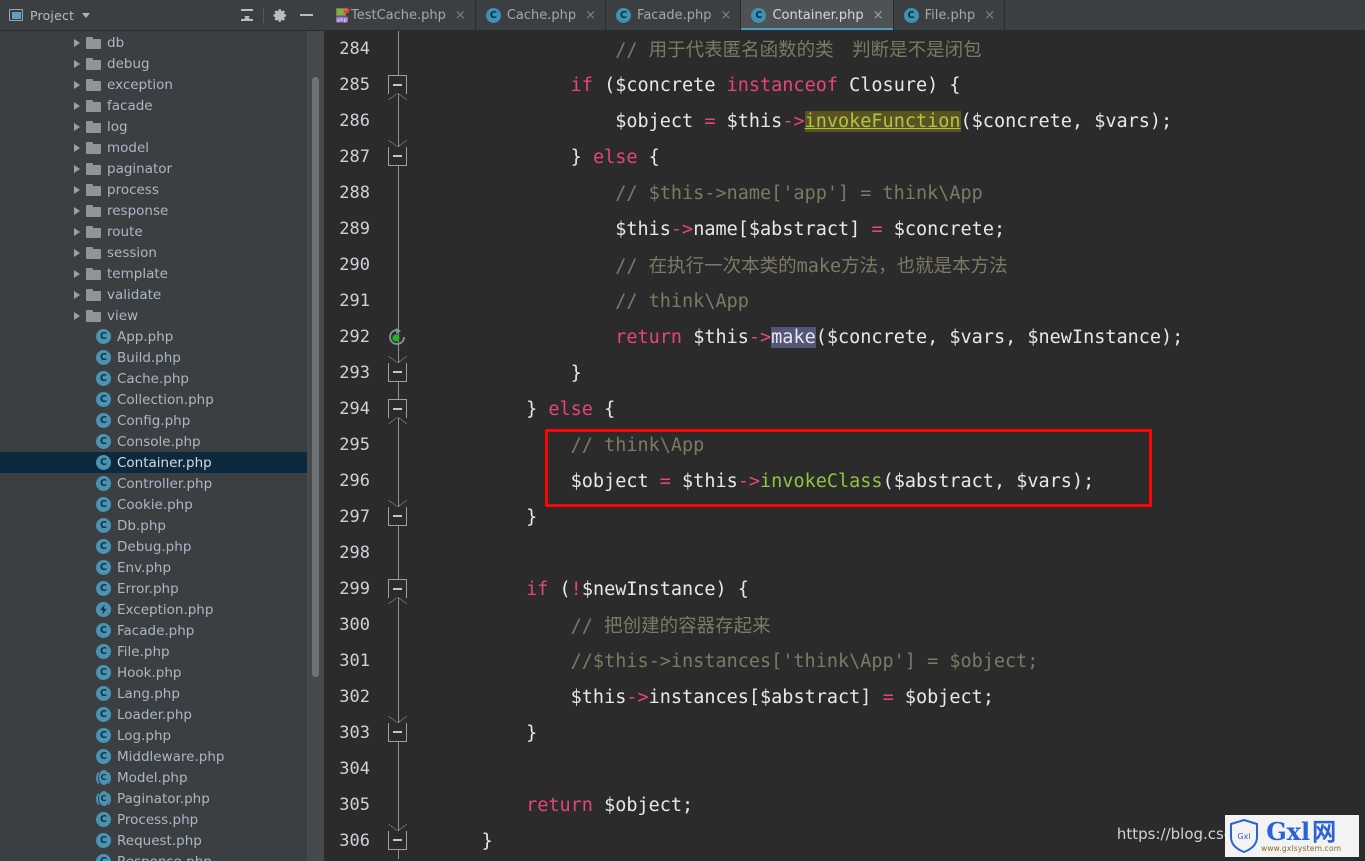 This screenshot has width=1365, height=861. What do you see at coordinates (162, 315) in the screenshot?
I see `tree-item-view: view` at bounding box center [162, 315].